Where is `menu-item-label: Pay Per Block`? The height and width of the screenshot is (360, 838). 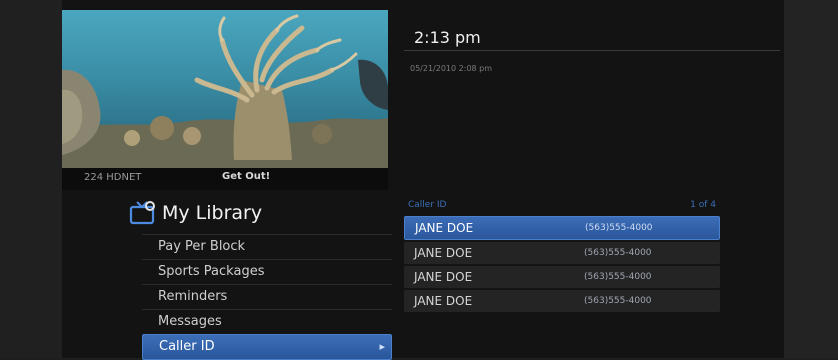
menu-item-label: Pay Per Block is located at coordinates (202, 246).